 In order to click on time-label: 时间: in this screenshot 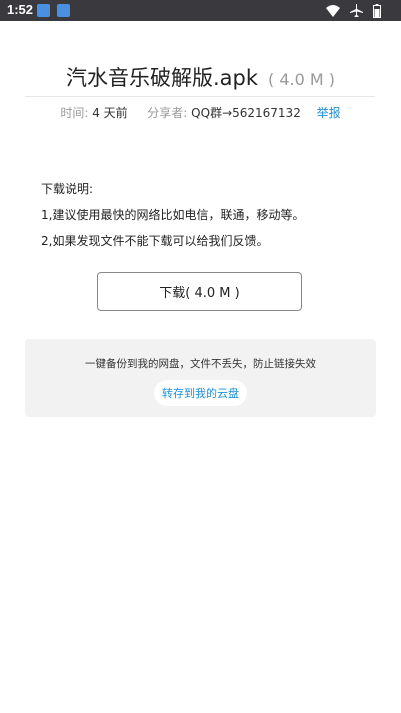, I will do `click(74, 113)`.